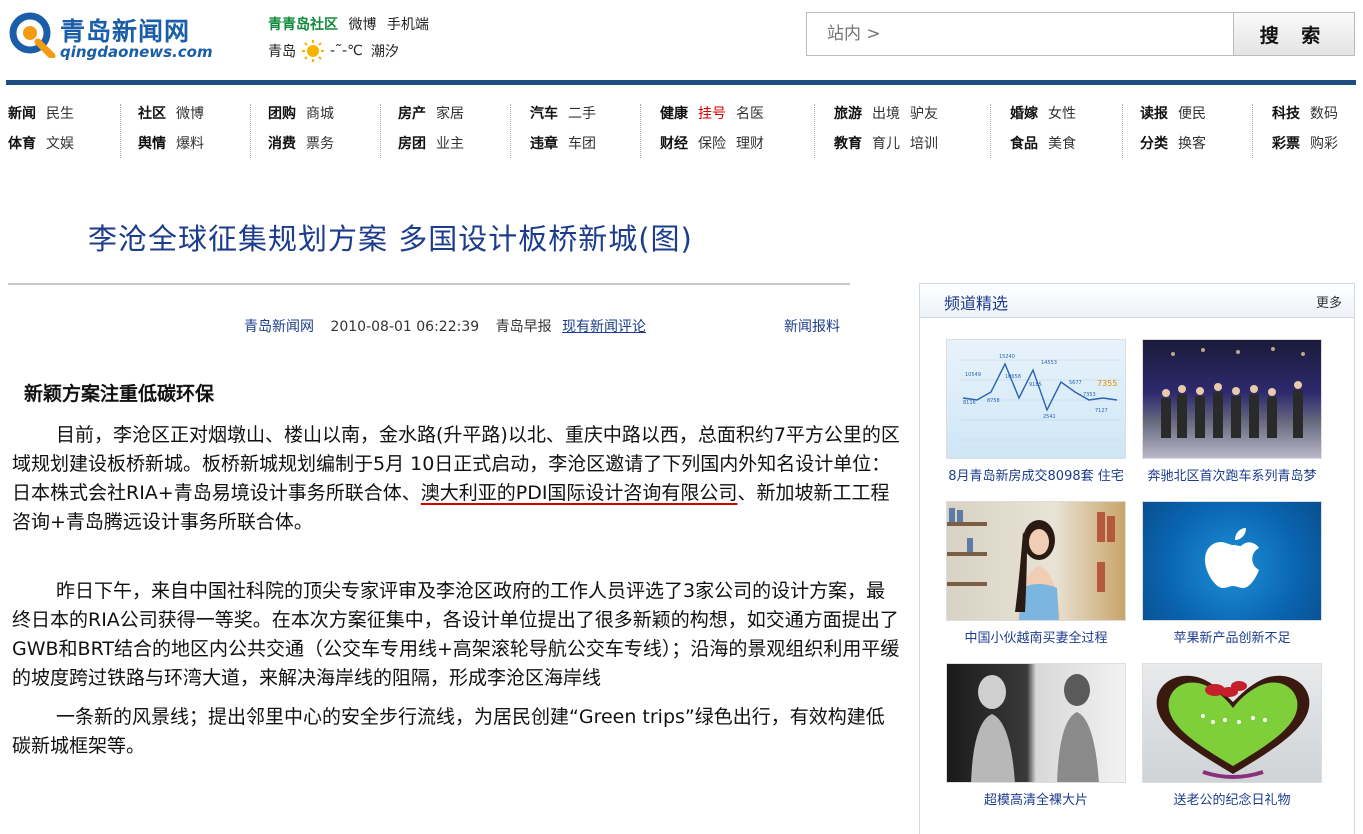 This screenshot has width=1363, height=834. Describe the element at coordinates (1062, 114) in the screenshot. I see `nav-link: 女性` at that location.